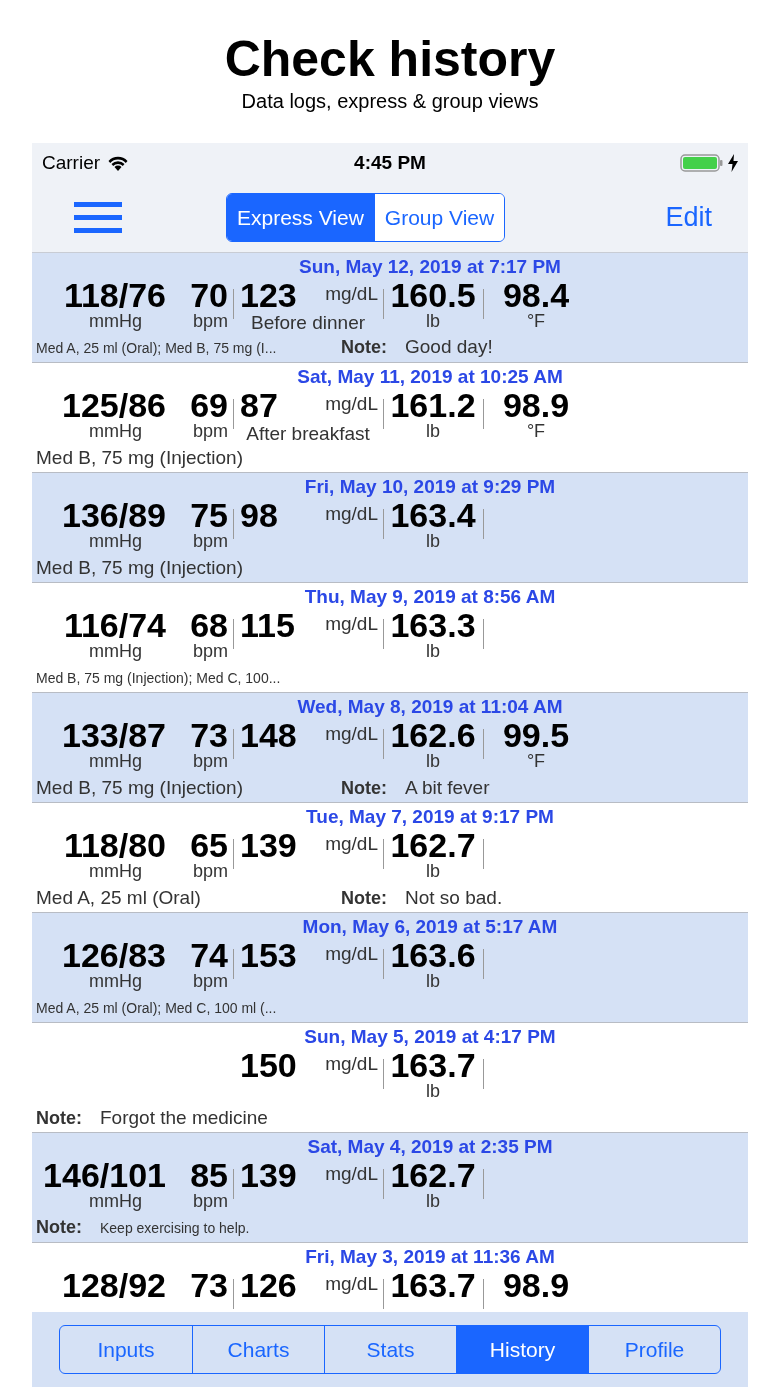 The width and height of the screenshot is (780, 1387). What do you see at coordinates (433, 955) in the screenshot?
I see `weight-value: 163.6` at bounding box center [433, 955].